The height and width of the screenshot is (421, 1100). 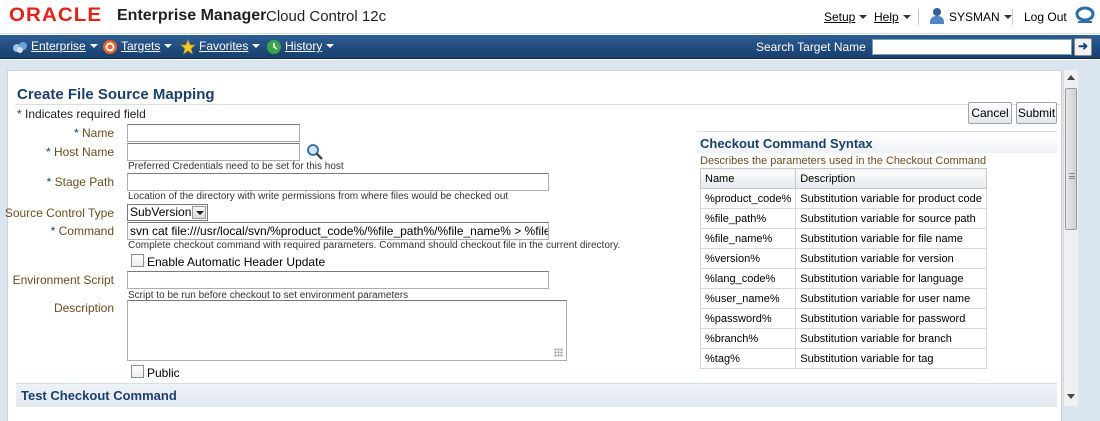 What do you see at coordinates (891, 358) in the screenshot?
I see `param-description: Substitution variable for tag` at bounding box center [891, 358].